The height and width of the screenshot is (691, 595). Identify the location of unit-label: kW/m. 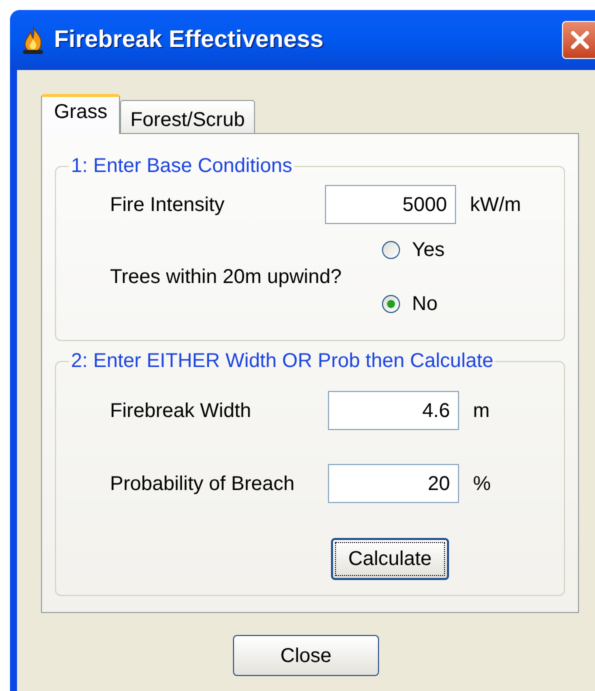
(495, 205).